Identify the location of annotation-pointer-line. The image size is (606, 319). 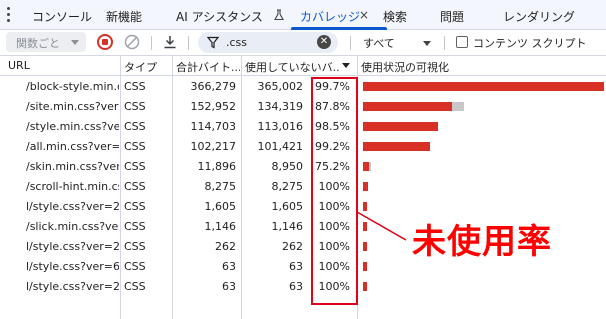
(381, 226).